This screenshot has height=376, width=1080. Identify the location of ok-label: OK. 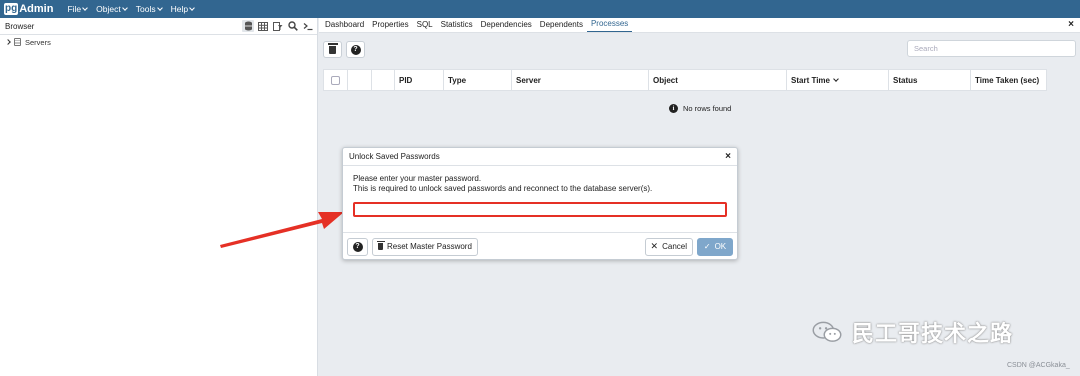
(720, 246).